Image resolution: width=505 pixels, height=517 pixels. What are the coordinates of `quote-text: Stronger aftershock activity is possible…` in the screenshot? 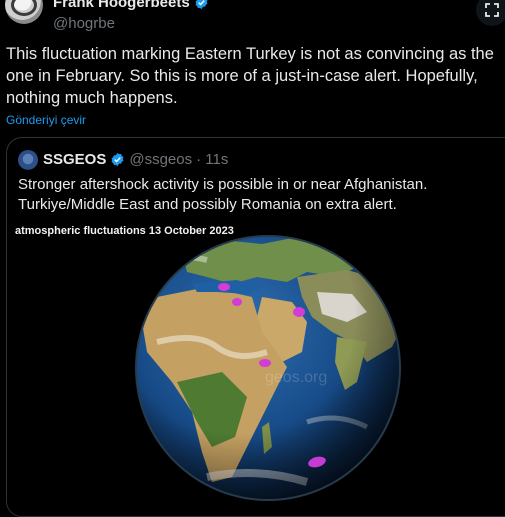 It's located at (223, 194).